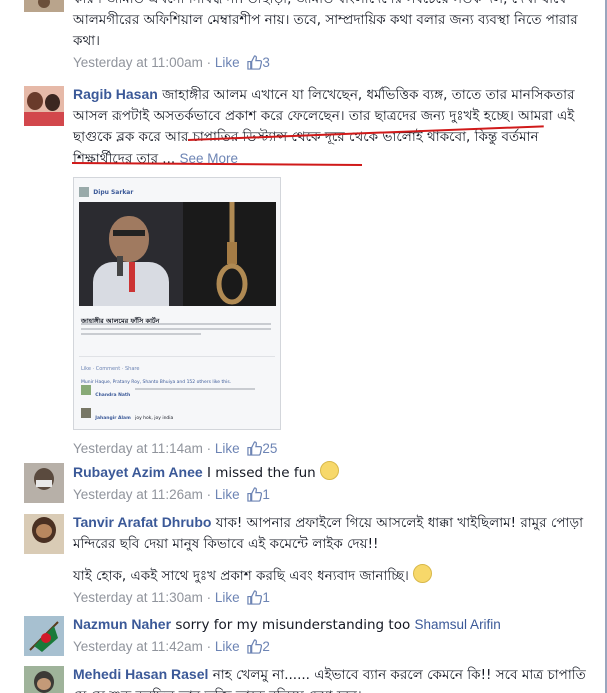 The height and width of the screenshot is (693, 607). What do you see at coordinates (113, 192) in the screenshot?
I see `attachment-poster: Dipu Sarkar` at bounding box center [113, 192].